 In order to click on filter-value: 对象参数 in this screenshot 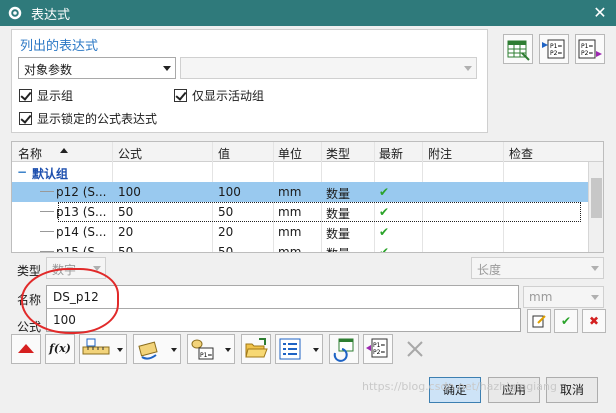, I will do `click(48, 70)`.